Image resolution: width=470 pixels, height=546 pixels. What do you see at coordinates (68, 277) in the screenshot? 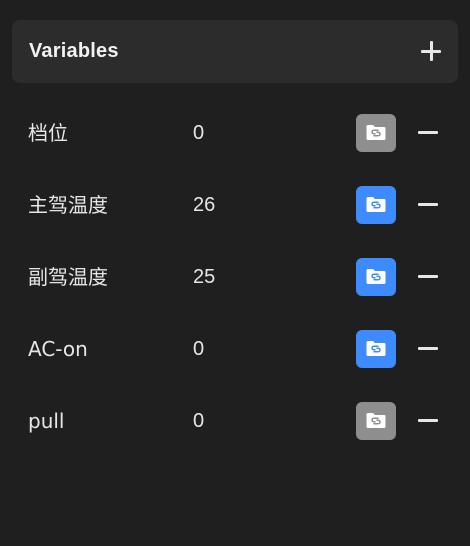
I see `variable-name: 副驾温度` at bounding box center [68, 277].